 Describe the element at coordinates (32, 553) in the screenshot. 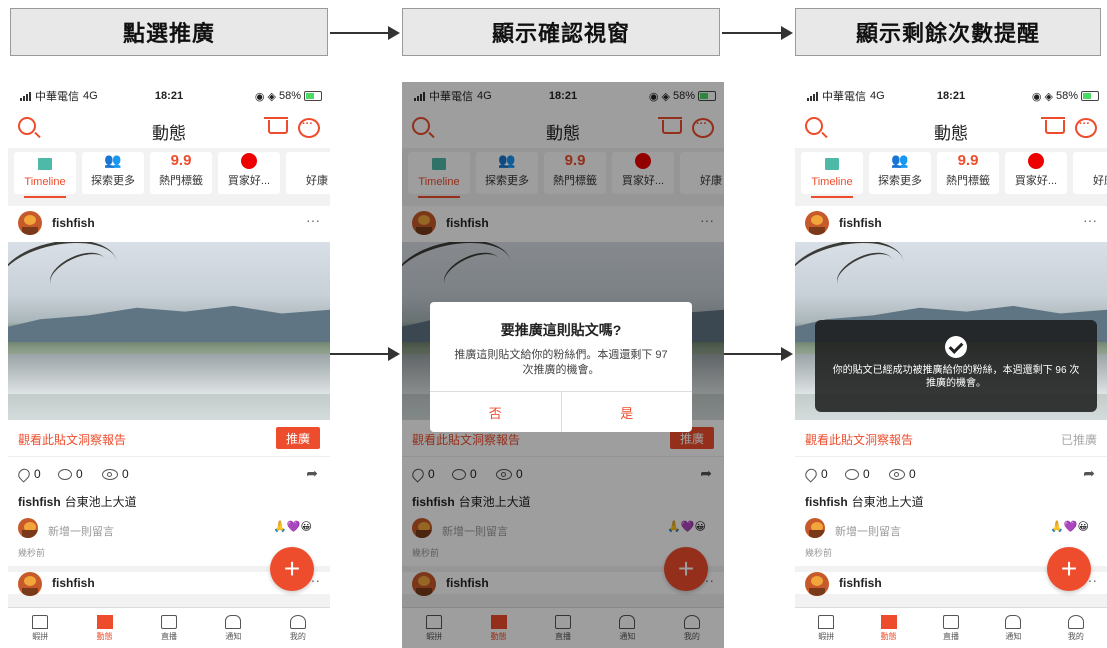

I see `post-time: 幾秒前` at that location.